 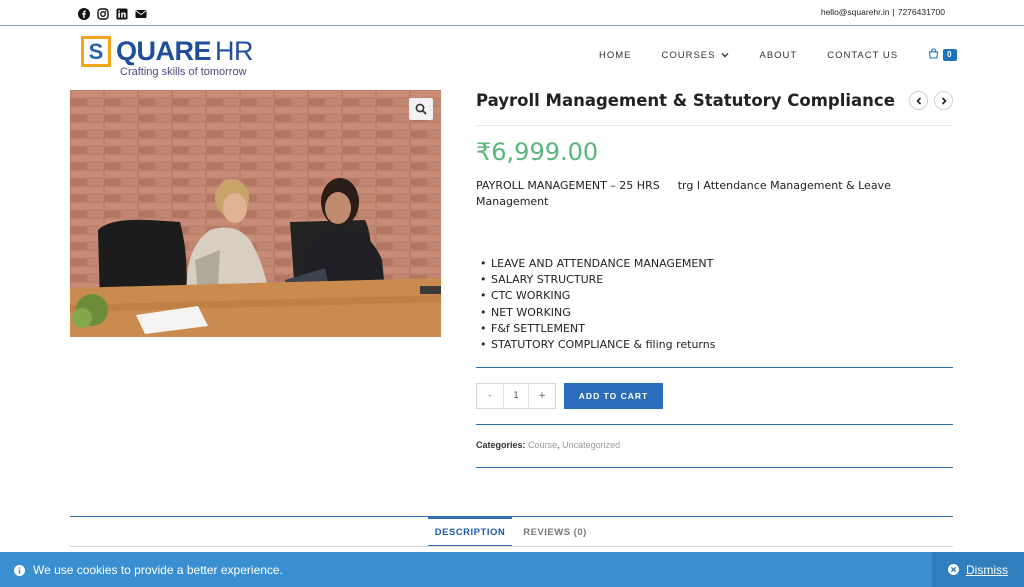 I want to click on tab-reviews: REVIEWS (0), so click(x=555, y=532).